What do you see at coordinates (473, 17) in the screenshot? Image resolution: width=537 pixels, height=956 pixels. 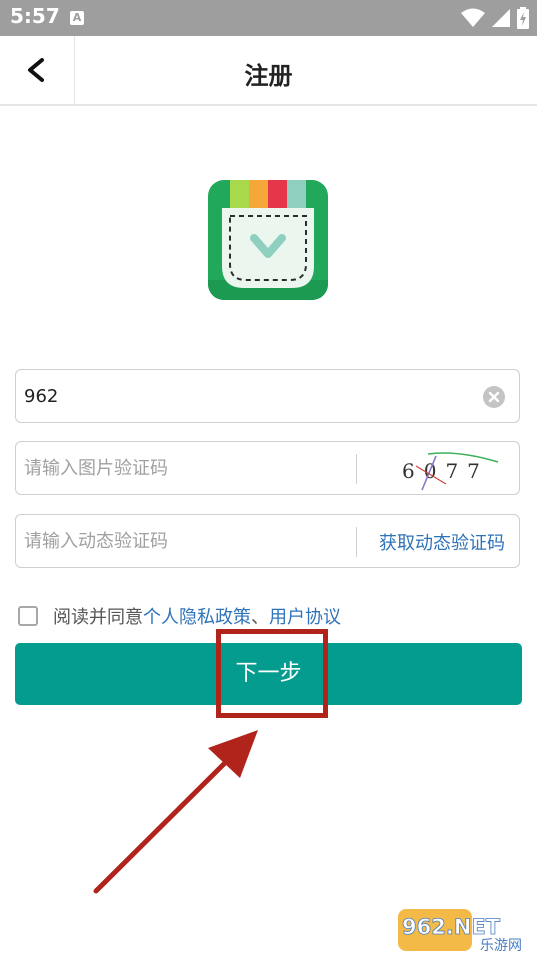 I see `wifi-icon` at bounding box center [473, 17].